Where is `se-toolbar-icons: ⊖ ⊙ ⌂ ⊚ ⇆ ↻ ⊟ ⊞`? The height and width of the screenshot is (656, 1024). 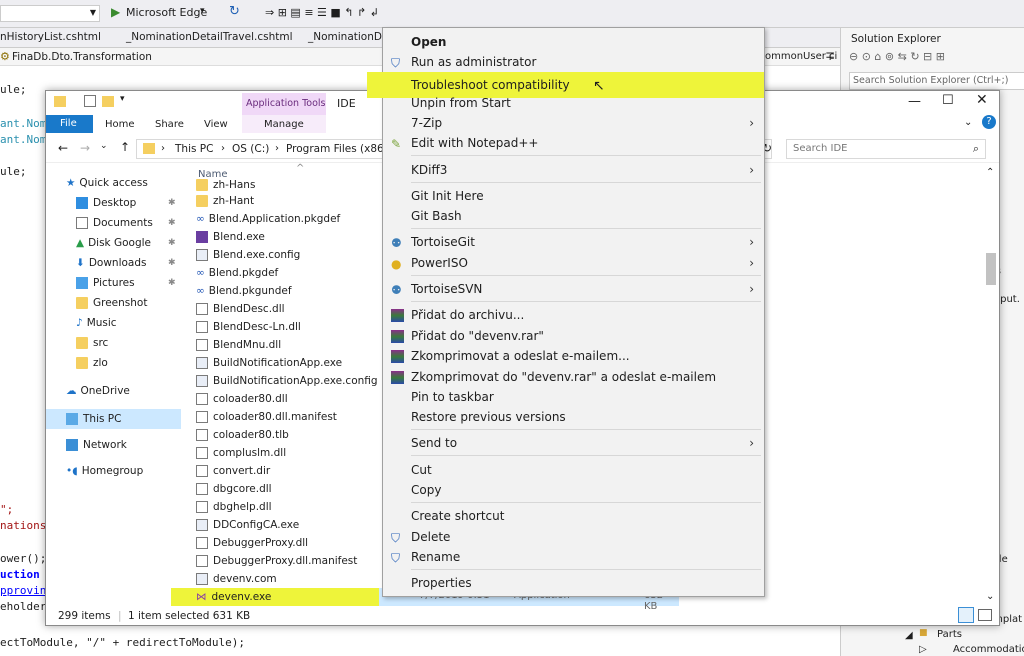 se-toolbar-icons: ⊖ ⊙ ⌂ ⊚ ⇆ ↻ ⊟ ⊞ is located at coordinates (936, 59).